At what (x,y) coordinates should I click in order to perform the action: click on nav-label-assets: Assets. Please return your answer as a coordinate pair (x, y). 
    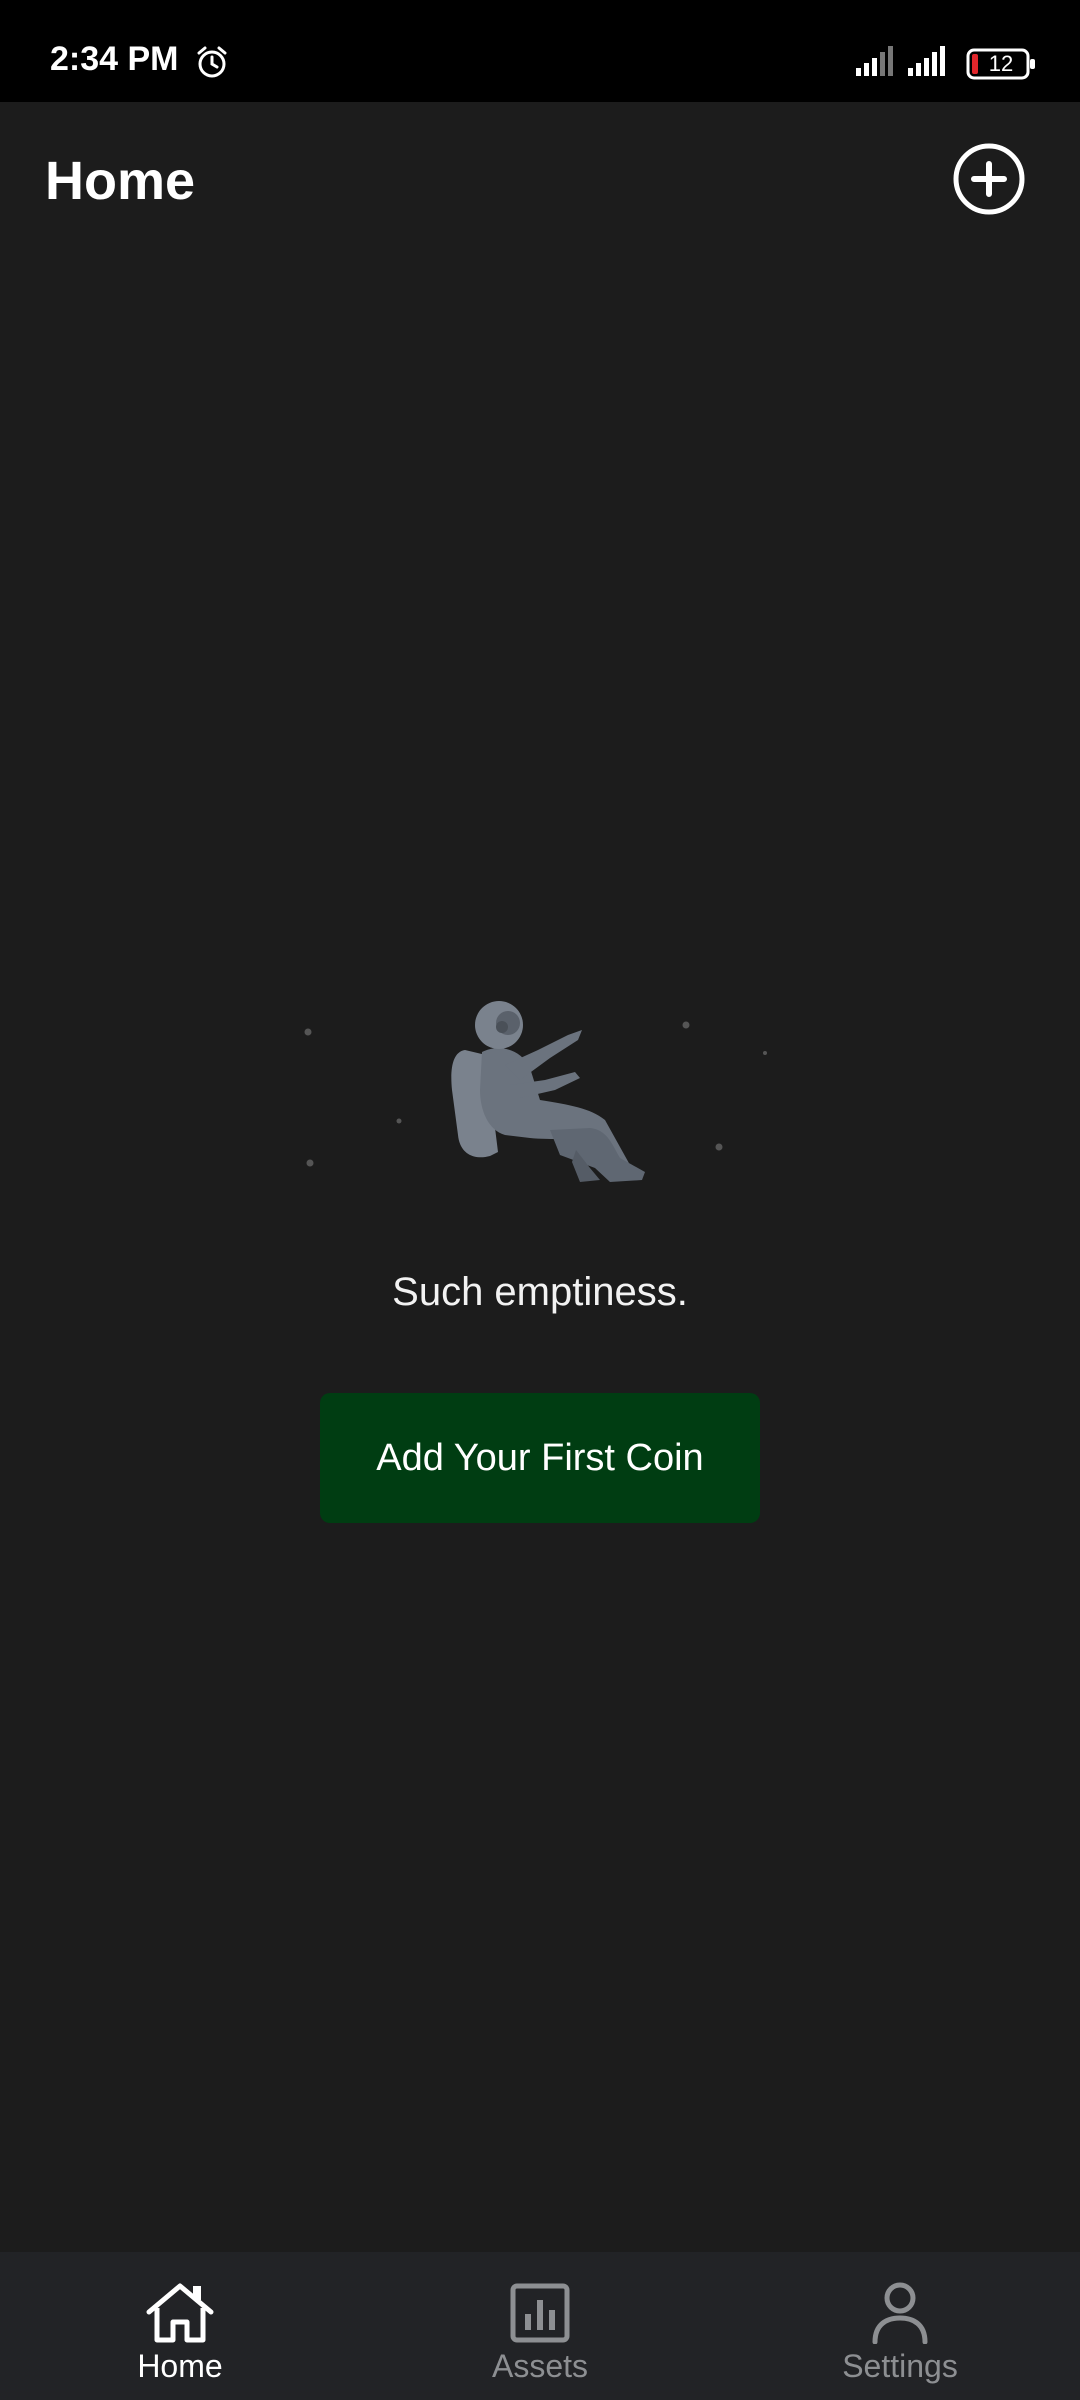
    Looking at the image, I should click on (540, 2366).